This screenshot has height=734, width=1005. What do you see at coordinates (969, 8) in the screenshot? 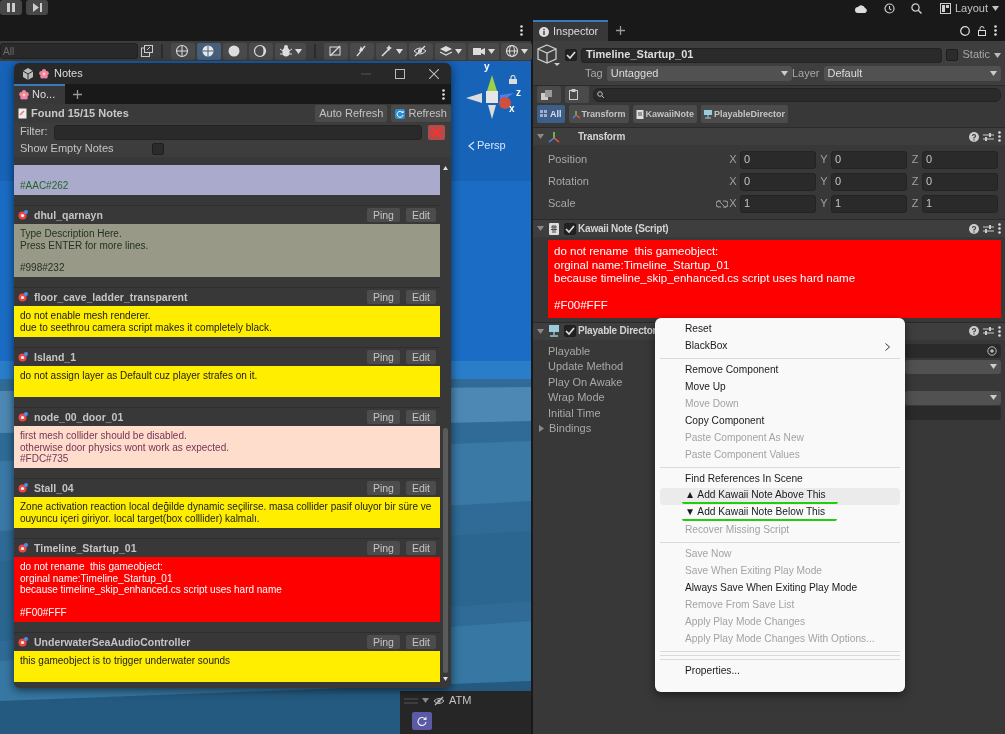
I see `layout-dropdown: Layout` at bounding box center [969, 8].